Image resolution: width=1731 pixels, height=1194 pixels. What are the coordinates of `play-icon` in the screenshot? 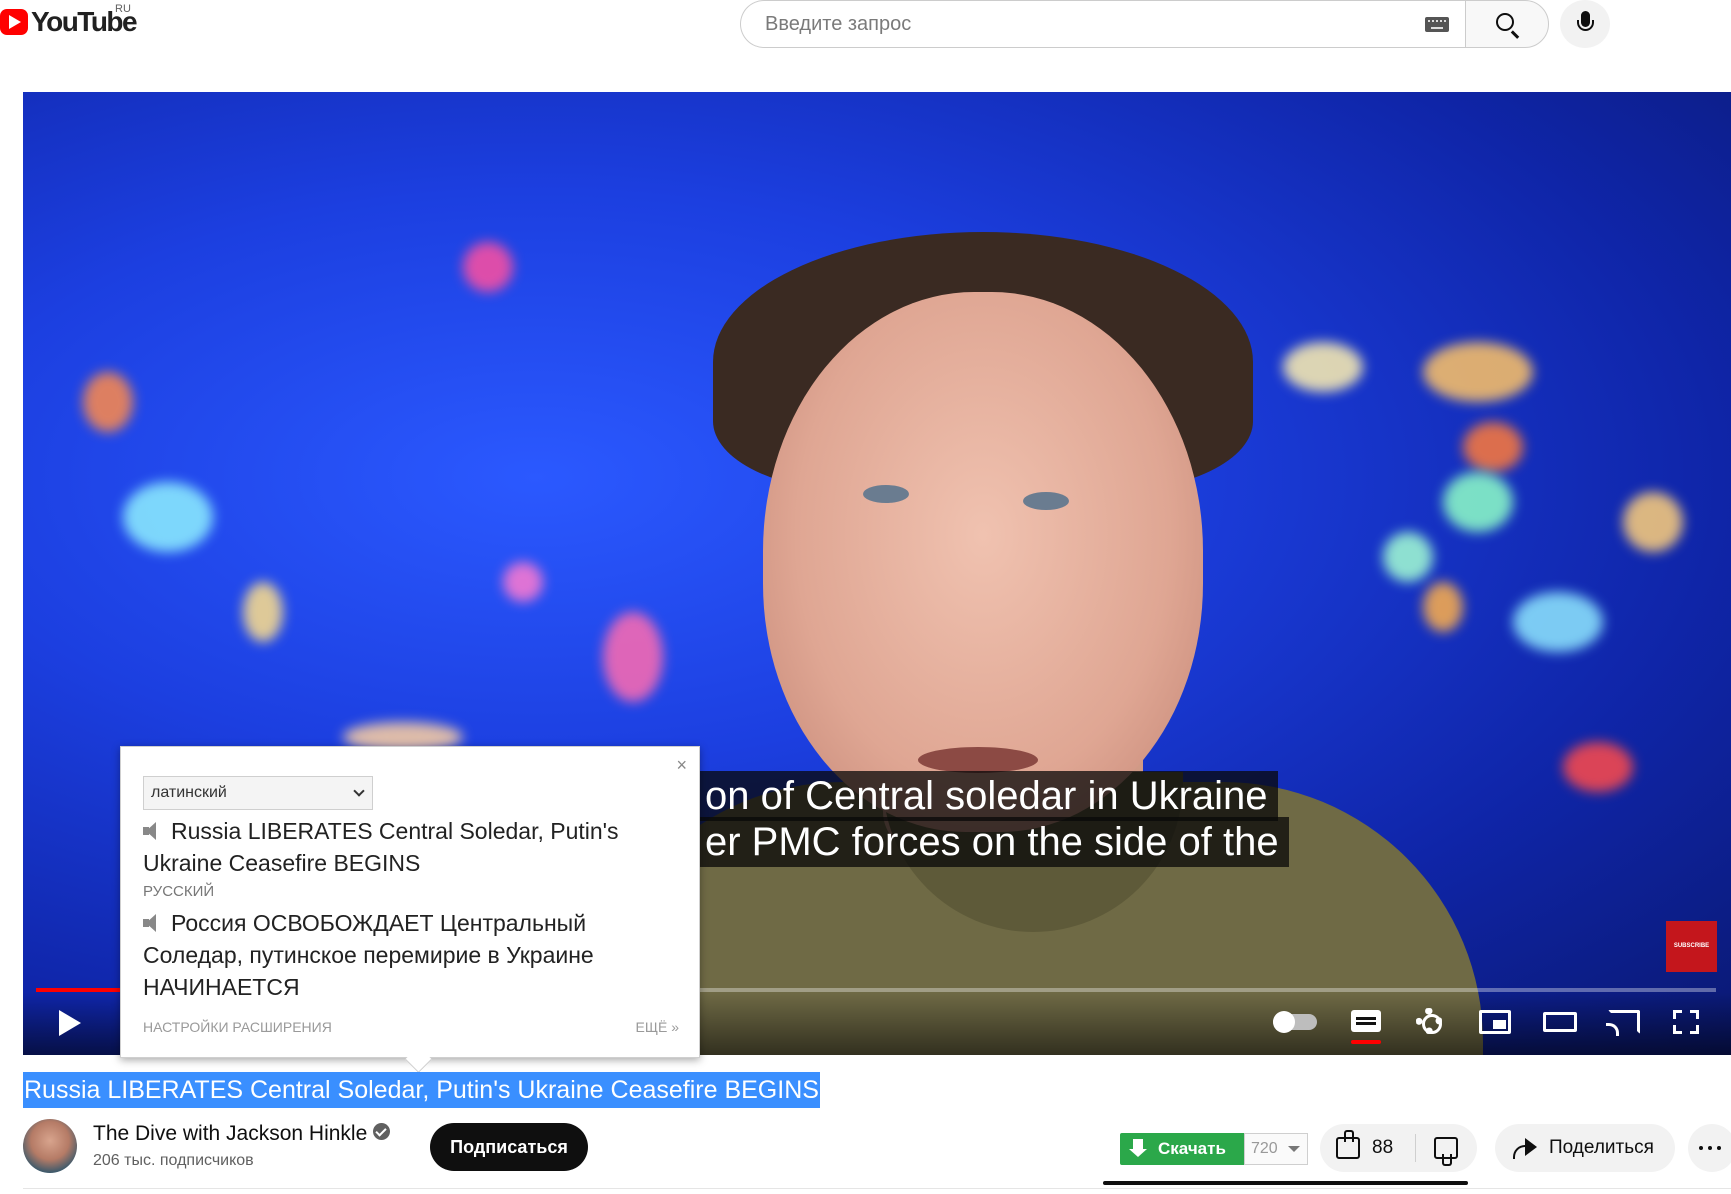 It's located at (70, 1023).